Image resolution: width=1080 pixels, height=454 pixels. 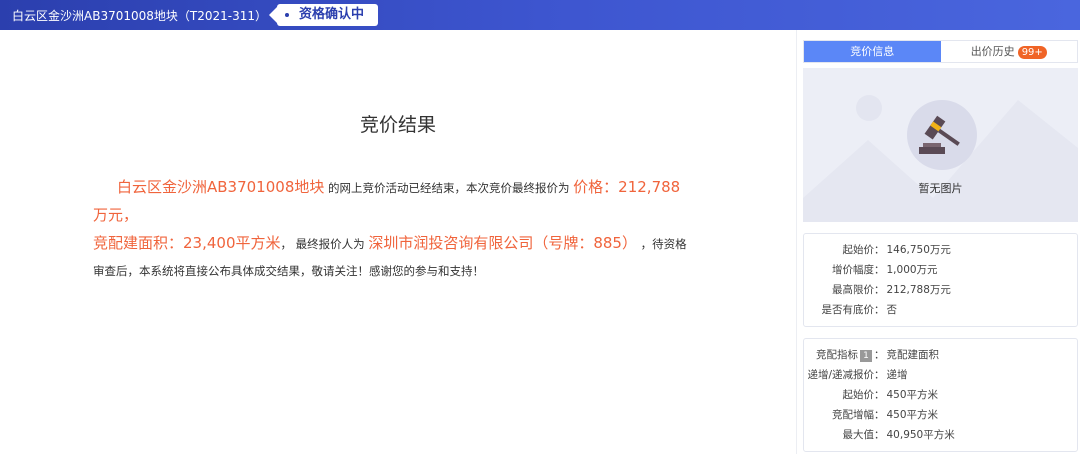 What do you see at coordinates (872, 51) in the screenshot?
I see `tab-bid-info: 竞价信息` at bounding box center [872, 51].